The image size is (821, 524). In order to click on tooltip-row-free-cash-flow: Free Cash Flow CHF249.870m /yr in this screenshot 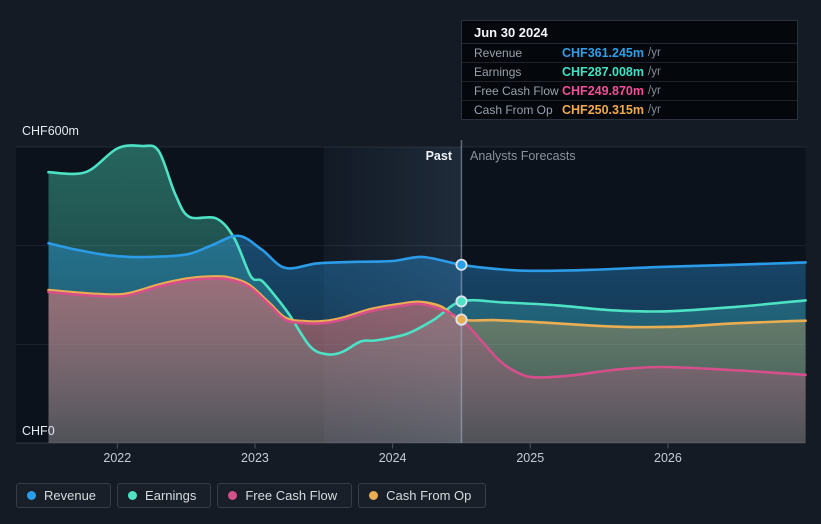, I will do `click(629, 91)`.